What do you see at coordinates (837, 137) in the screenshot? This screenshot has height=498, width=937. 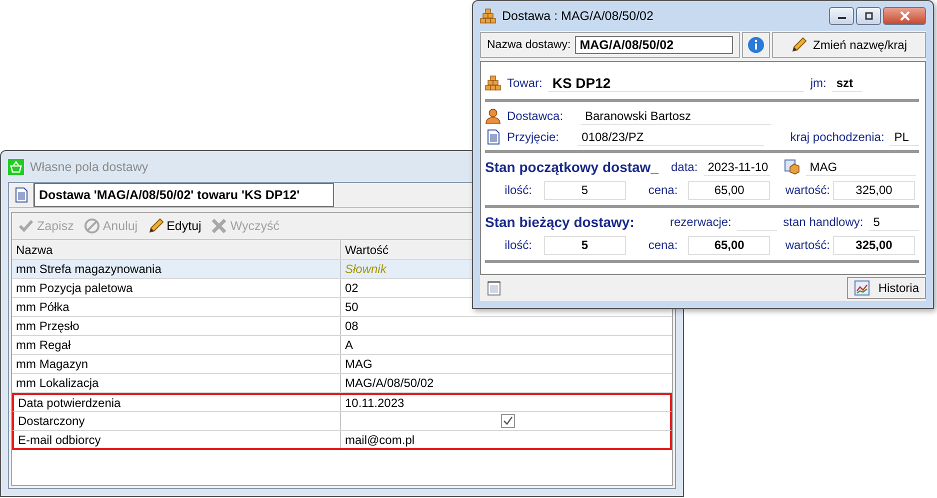 I see `field-label: kraj pochodzenia:` at bounding box center [837, 137].